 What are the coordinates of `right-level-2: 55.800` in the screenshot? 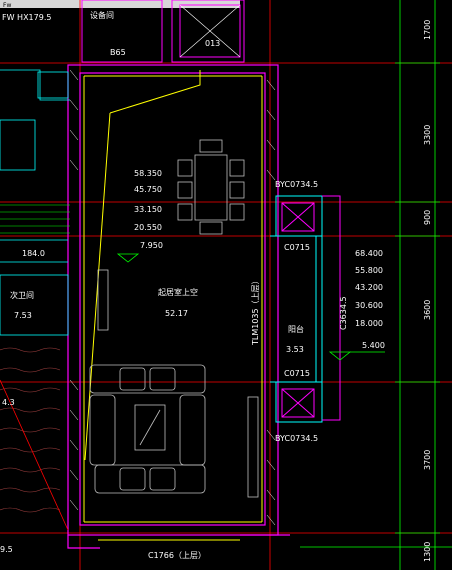 It's located at (369, 270).